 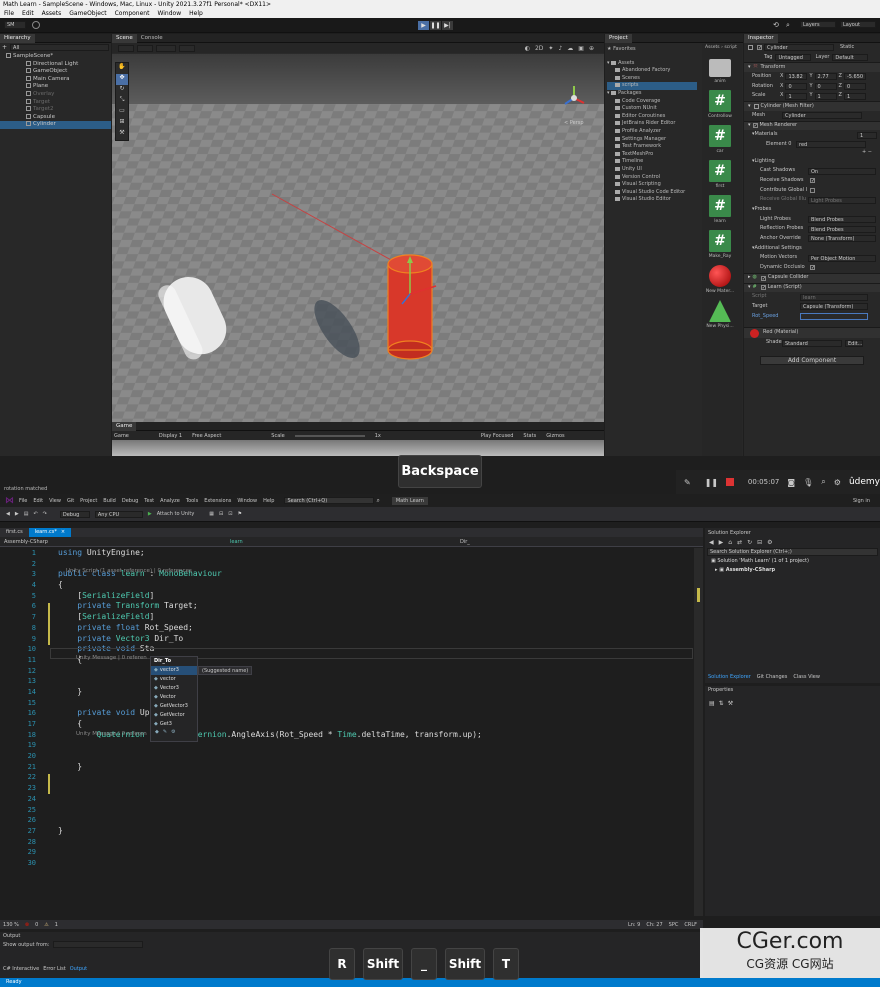 What do you see at coordinates (759, 542) in the screenshot?
I see `se-collapse-icon: ⊟` at bounding box center [759, 542].